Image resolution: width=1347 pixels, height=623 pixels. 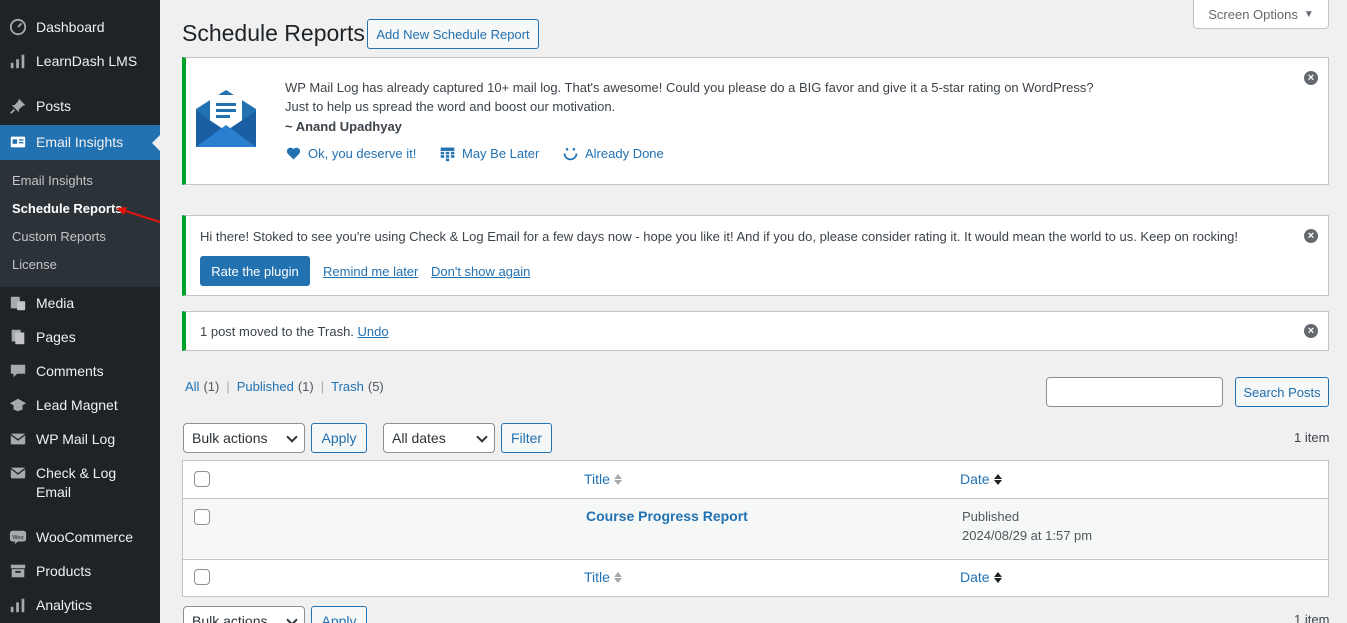 I want to click on post-date: 2024/08/29 at 1:57 pm, so click(x=1027, y=535).